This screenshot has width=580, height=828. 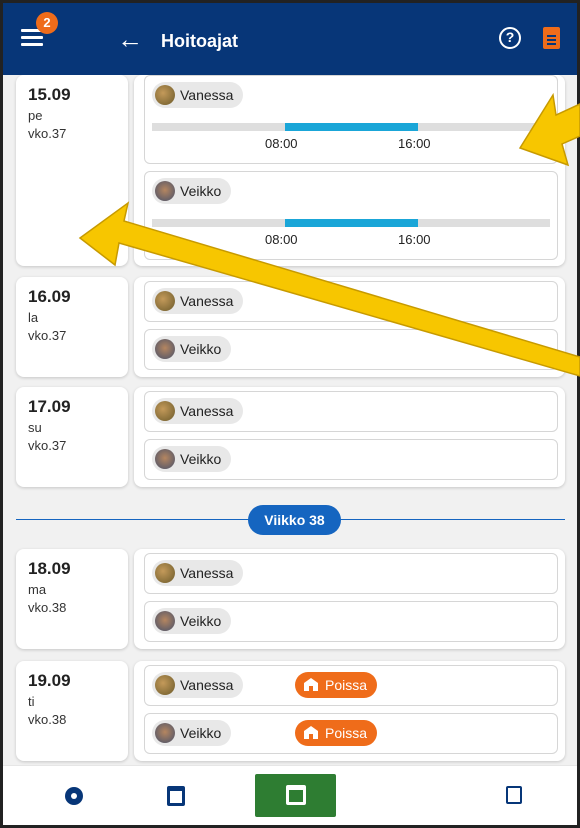 What do you see at coordinates (176, 796) in the screenshot?
I see `calendar-icon` at bounding box center [176, 796].